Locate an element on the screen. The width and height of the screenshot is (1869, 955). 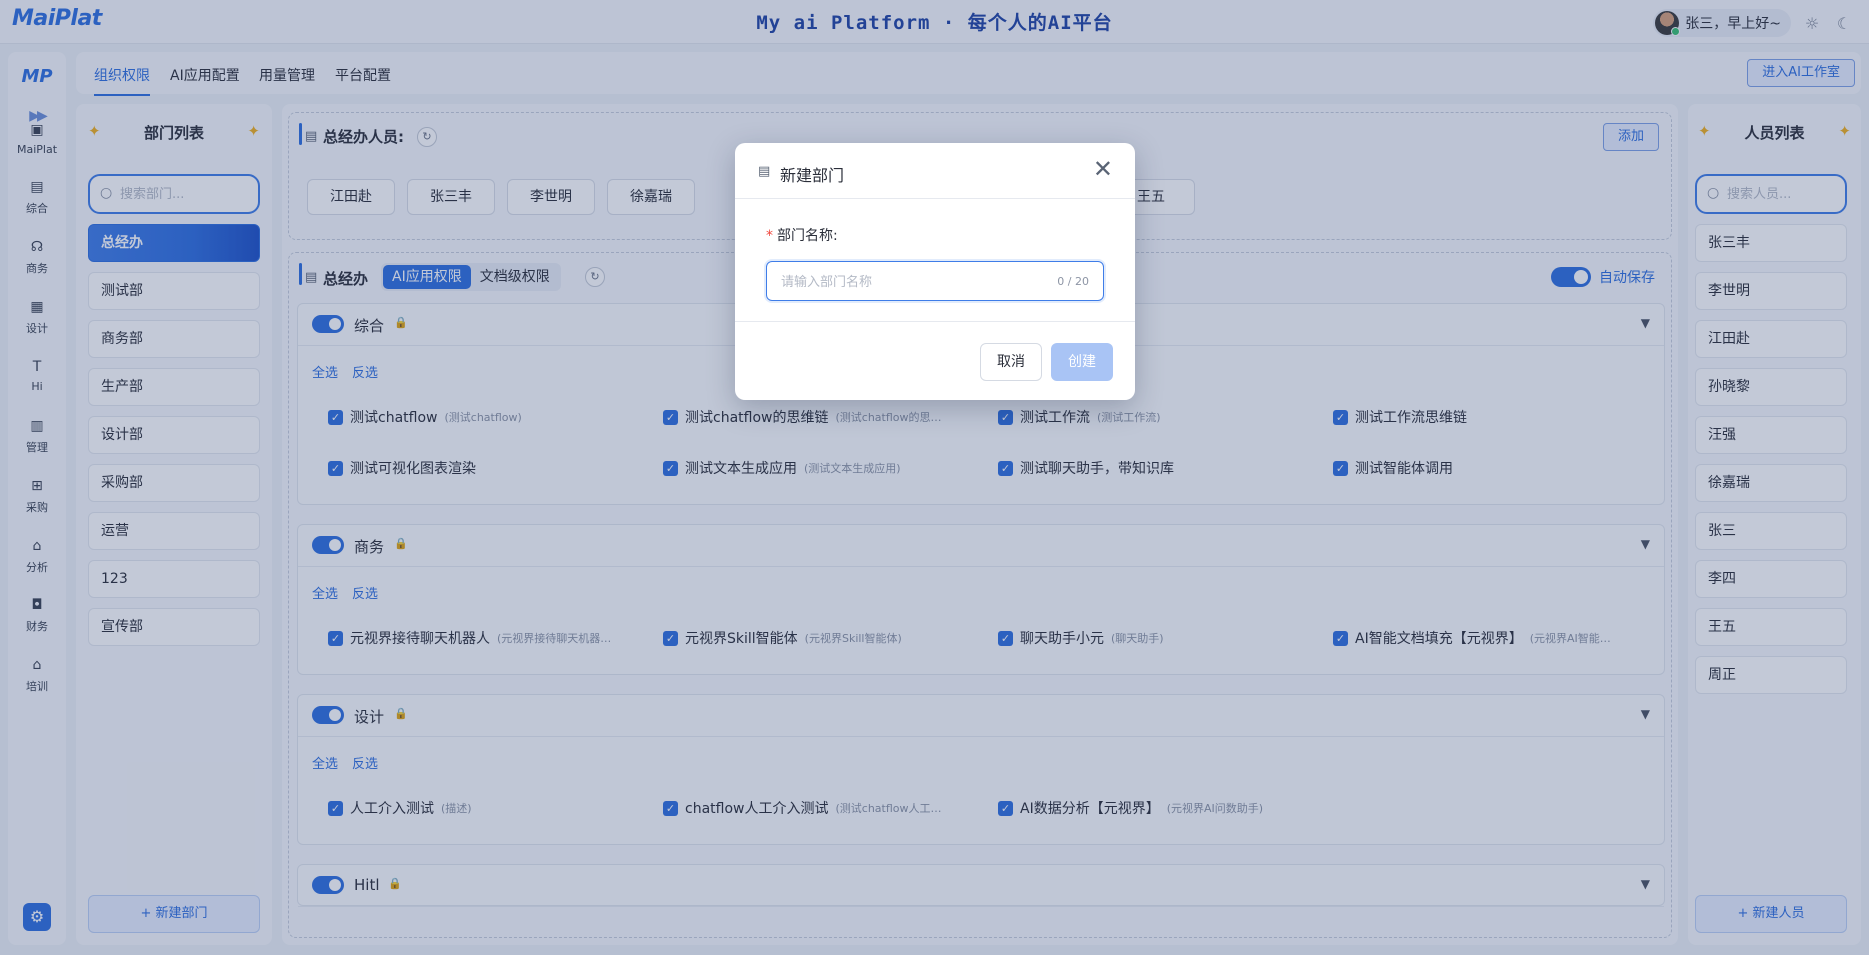
dialog-header: ▤ 新建部门 ✕ is located at coordinates (935, 171).